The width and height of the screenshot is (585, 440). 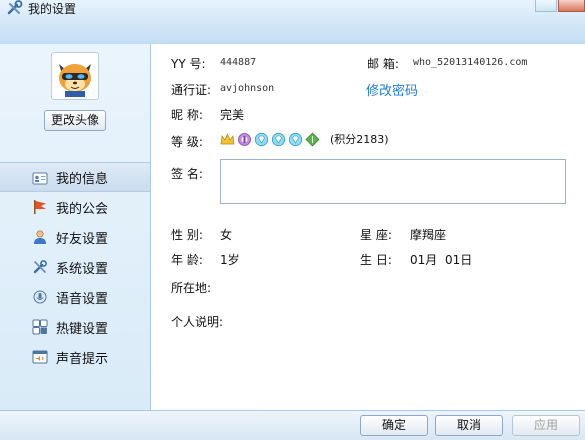 I want to click on moon-badge-icon, so click(x=244, y=139).